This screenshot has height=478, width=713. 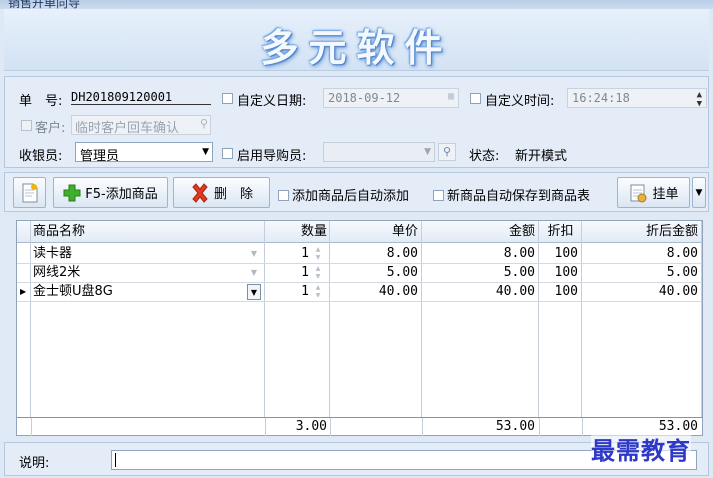 What do you see at coordinates (359, 301) in the screenshot?
I see `row-divider` at bounding box center [359, 301].